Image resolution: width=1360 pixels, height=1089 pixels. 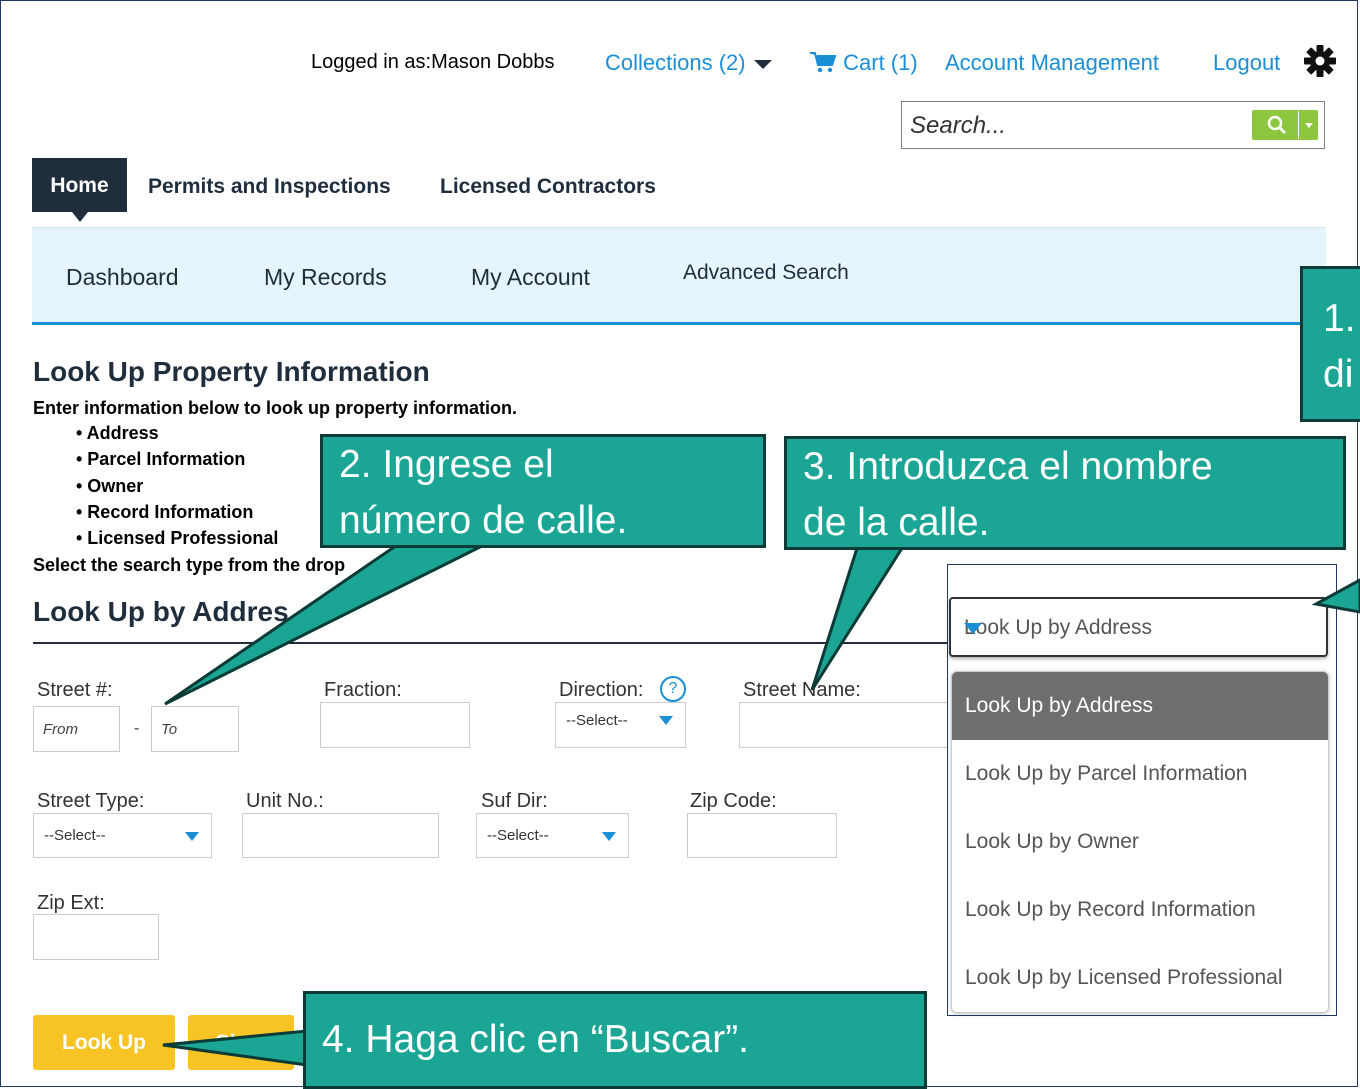 What do you see at coordinates (433, 62) in the screenshot?
I see `logged-in-text: Logged in as:Mason Dobbs` at bounding box center [433, 62].